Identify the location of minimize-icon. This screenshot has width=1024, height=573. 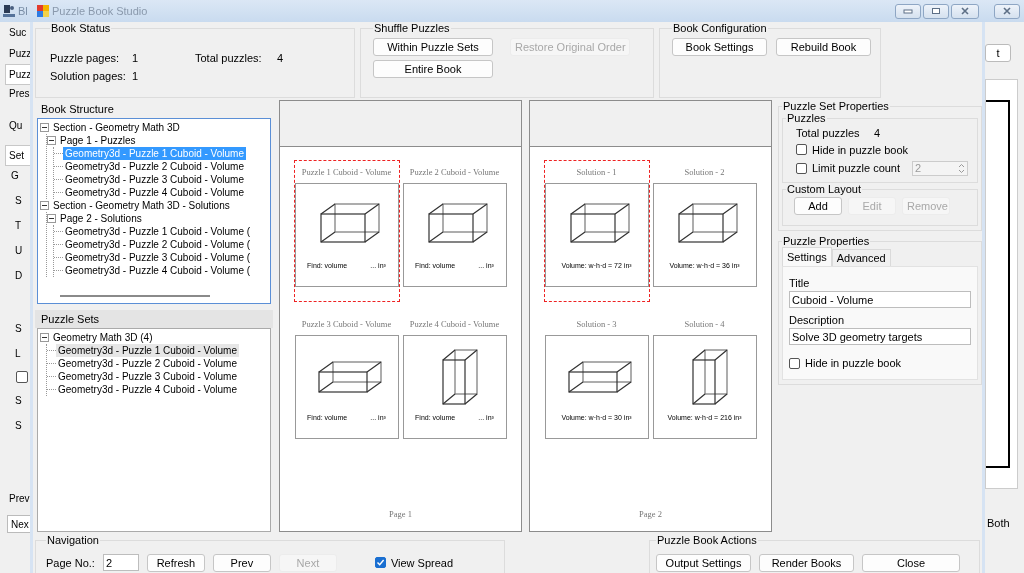
(908, 11).